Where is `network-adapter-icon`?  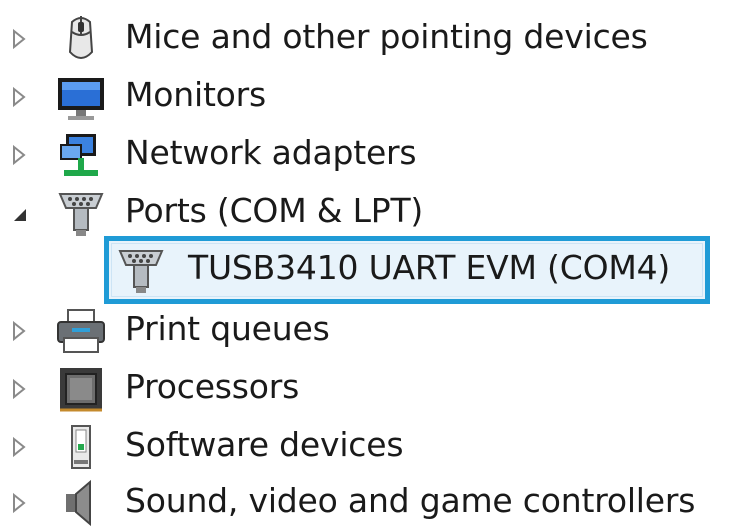
network-adapter-icon is located at coordinates (79, 155).